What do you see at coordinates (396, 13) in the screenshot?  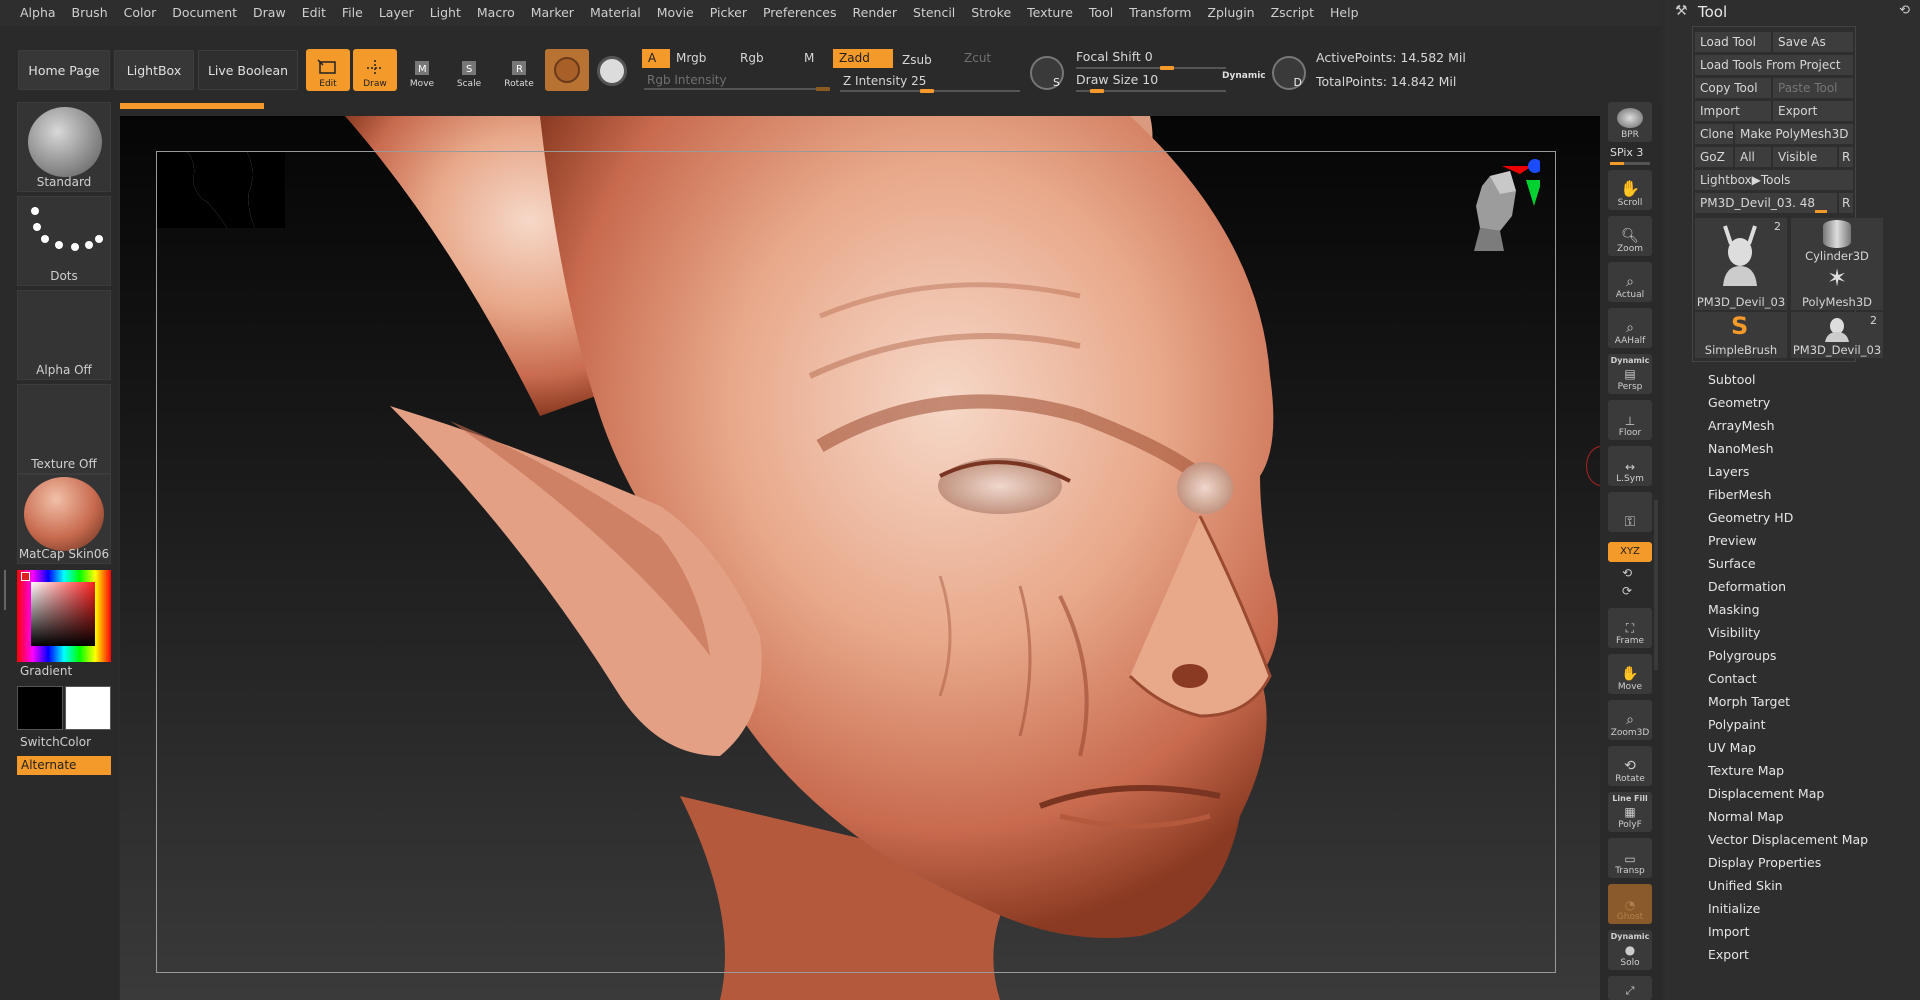 I see `menu-layer: Layer` at bounding box center [396, 13].